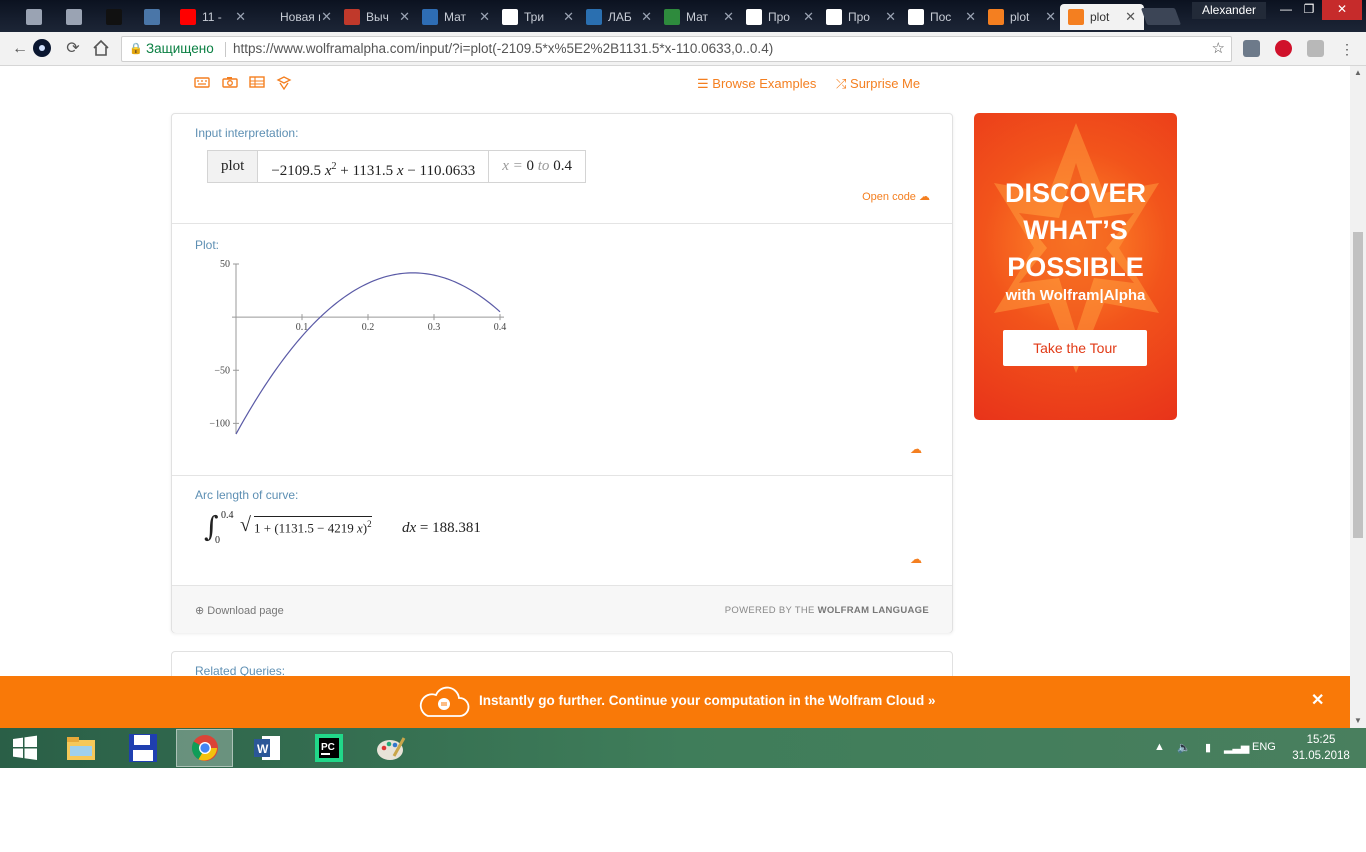 The image size is (1366, 852). What do you see at coordinates (1358, 385) in the screenshot?
I see `scrollbar-thumb` at bounding box center [1358, 385].